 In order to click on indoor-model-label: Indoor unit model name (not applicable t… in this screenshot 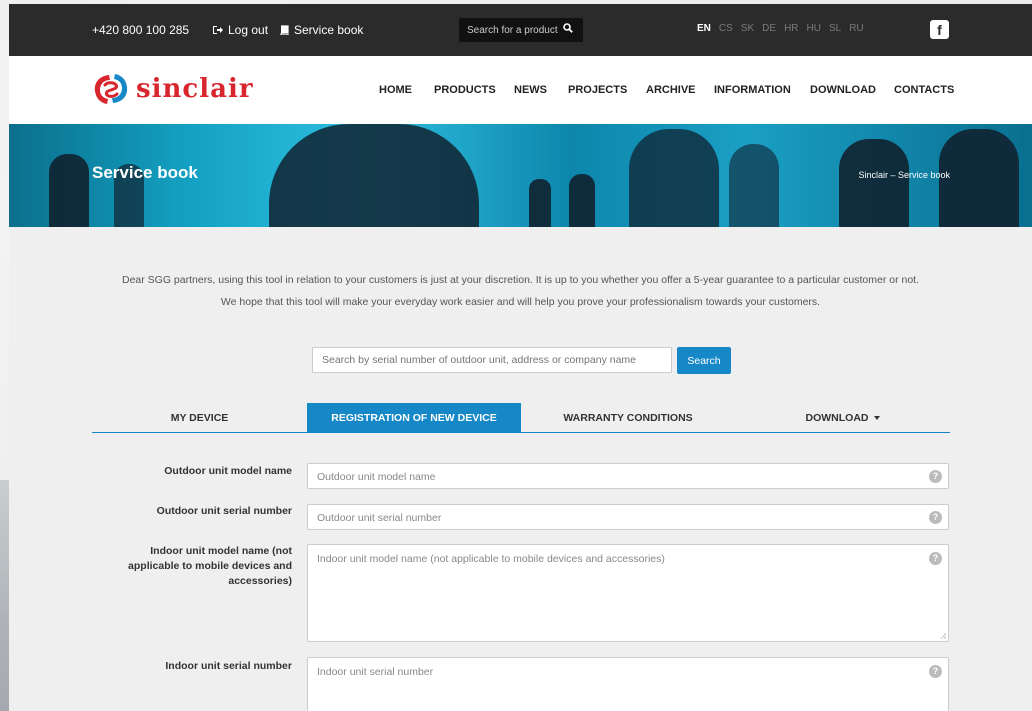, I will do `click(210, 566)`.